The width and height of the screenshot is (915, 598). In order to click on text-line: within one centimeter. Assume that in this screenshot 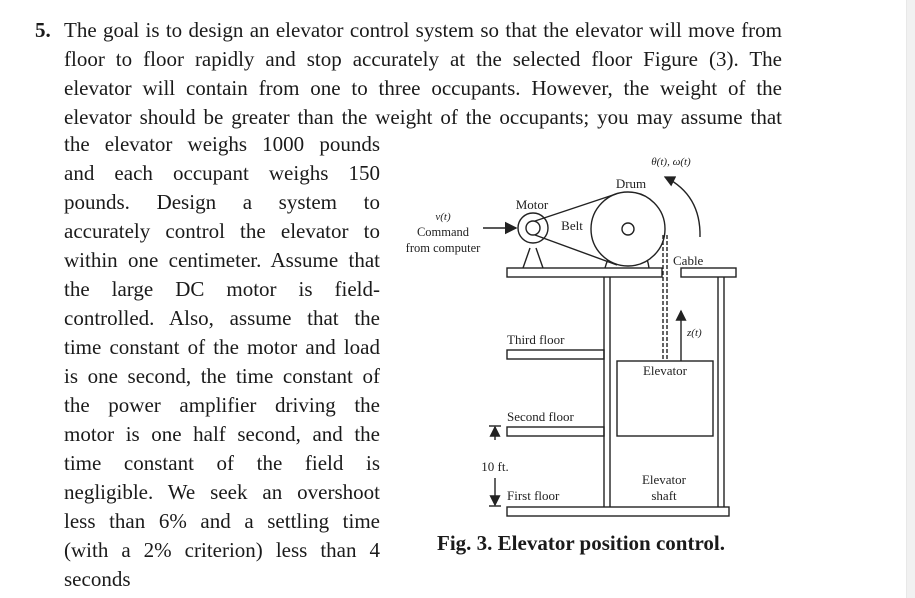, I will do `click(222, 260)`.